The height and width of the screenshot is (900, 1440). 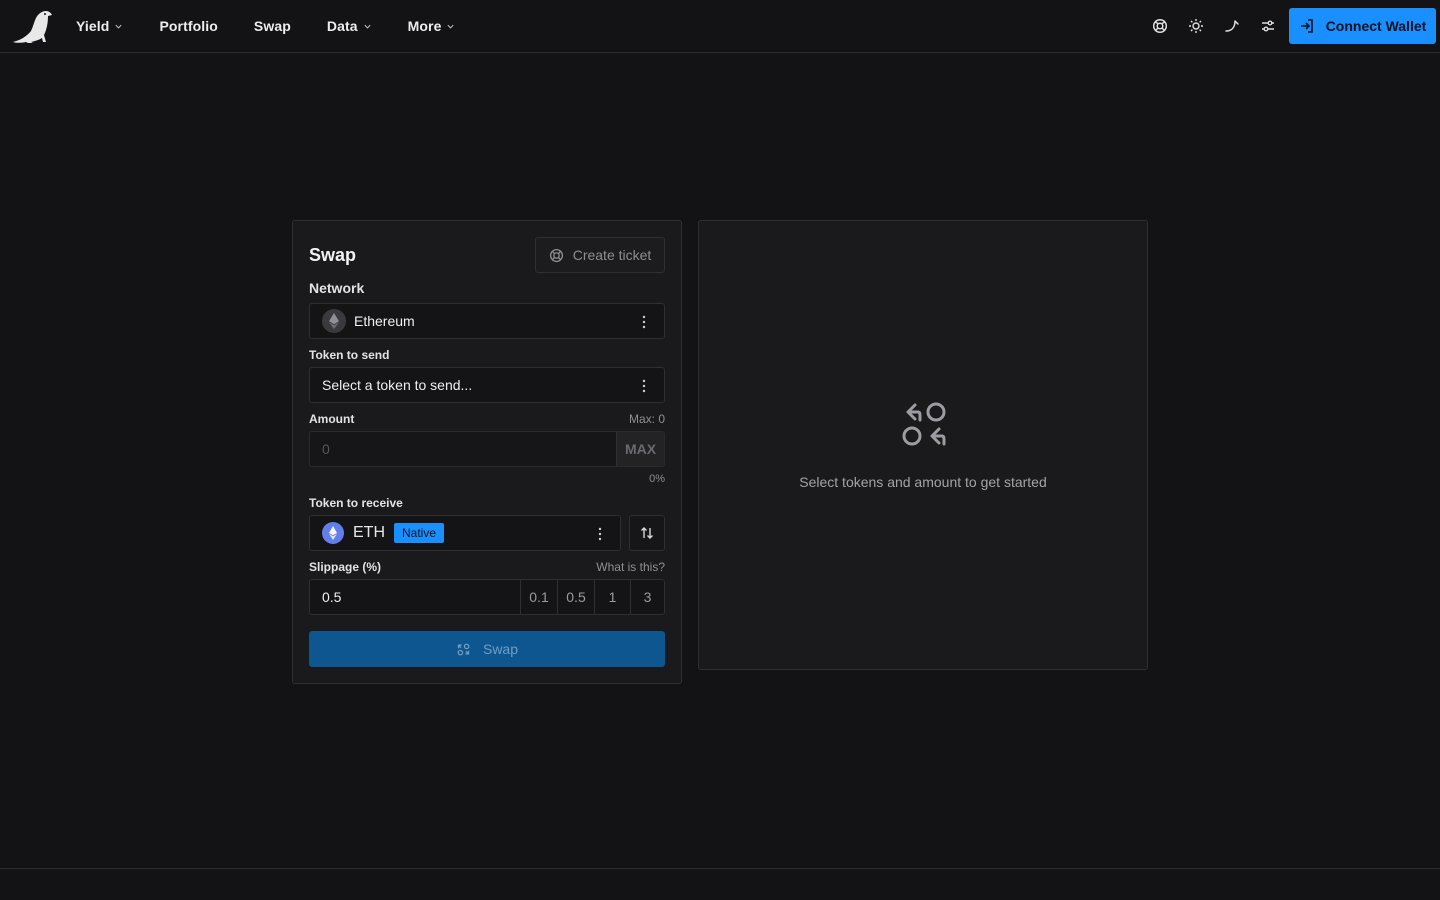 What do you see at coordinates (415, 597) in the screenshot?
I see `slippage-input` at bounding box center [415, 597].